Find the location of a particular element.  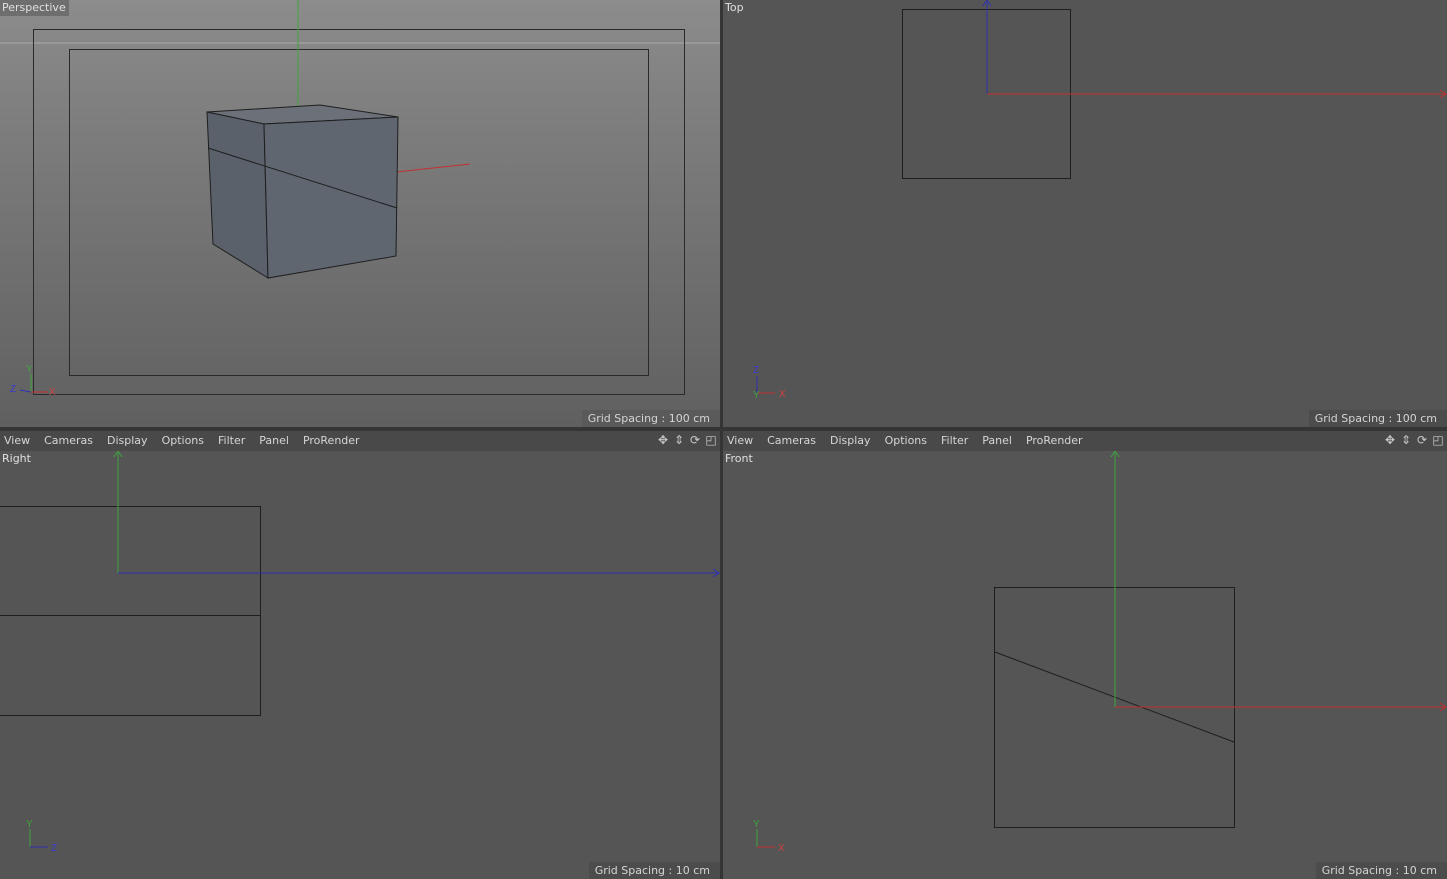

viewport-divider-horizontal is located at coordinates (723, 429).